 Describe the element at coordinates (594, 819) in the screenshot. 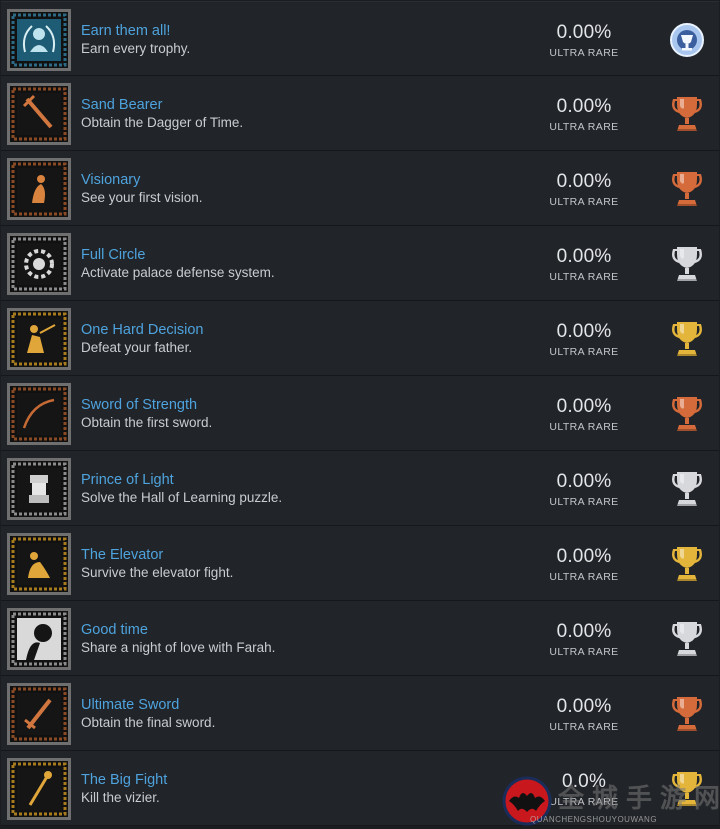

I see `watermark-subtext: QUANCHENGSHOUYOUWANG` at that location.